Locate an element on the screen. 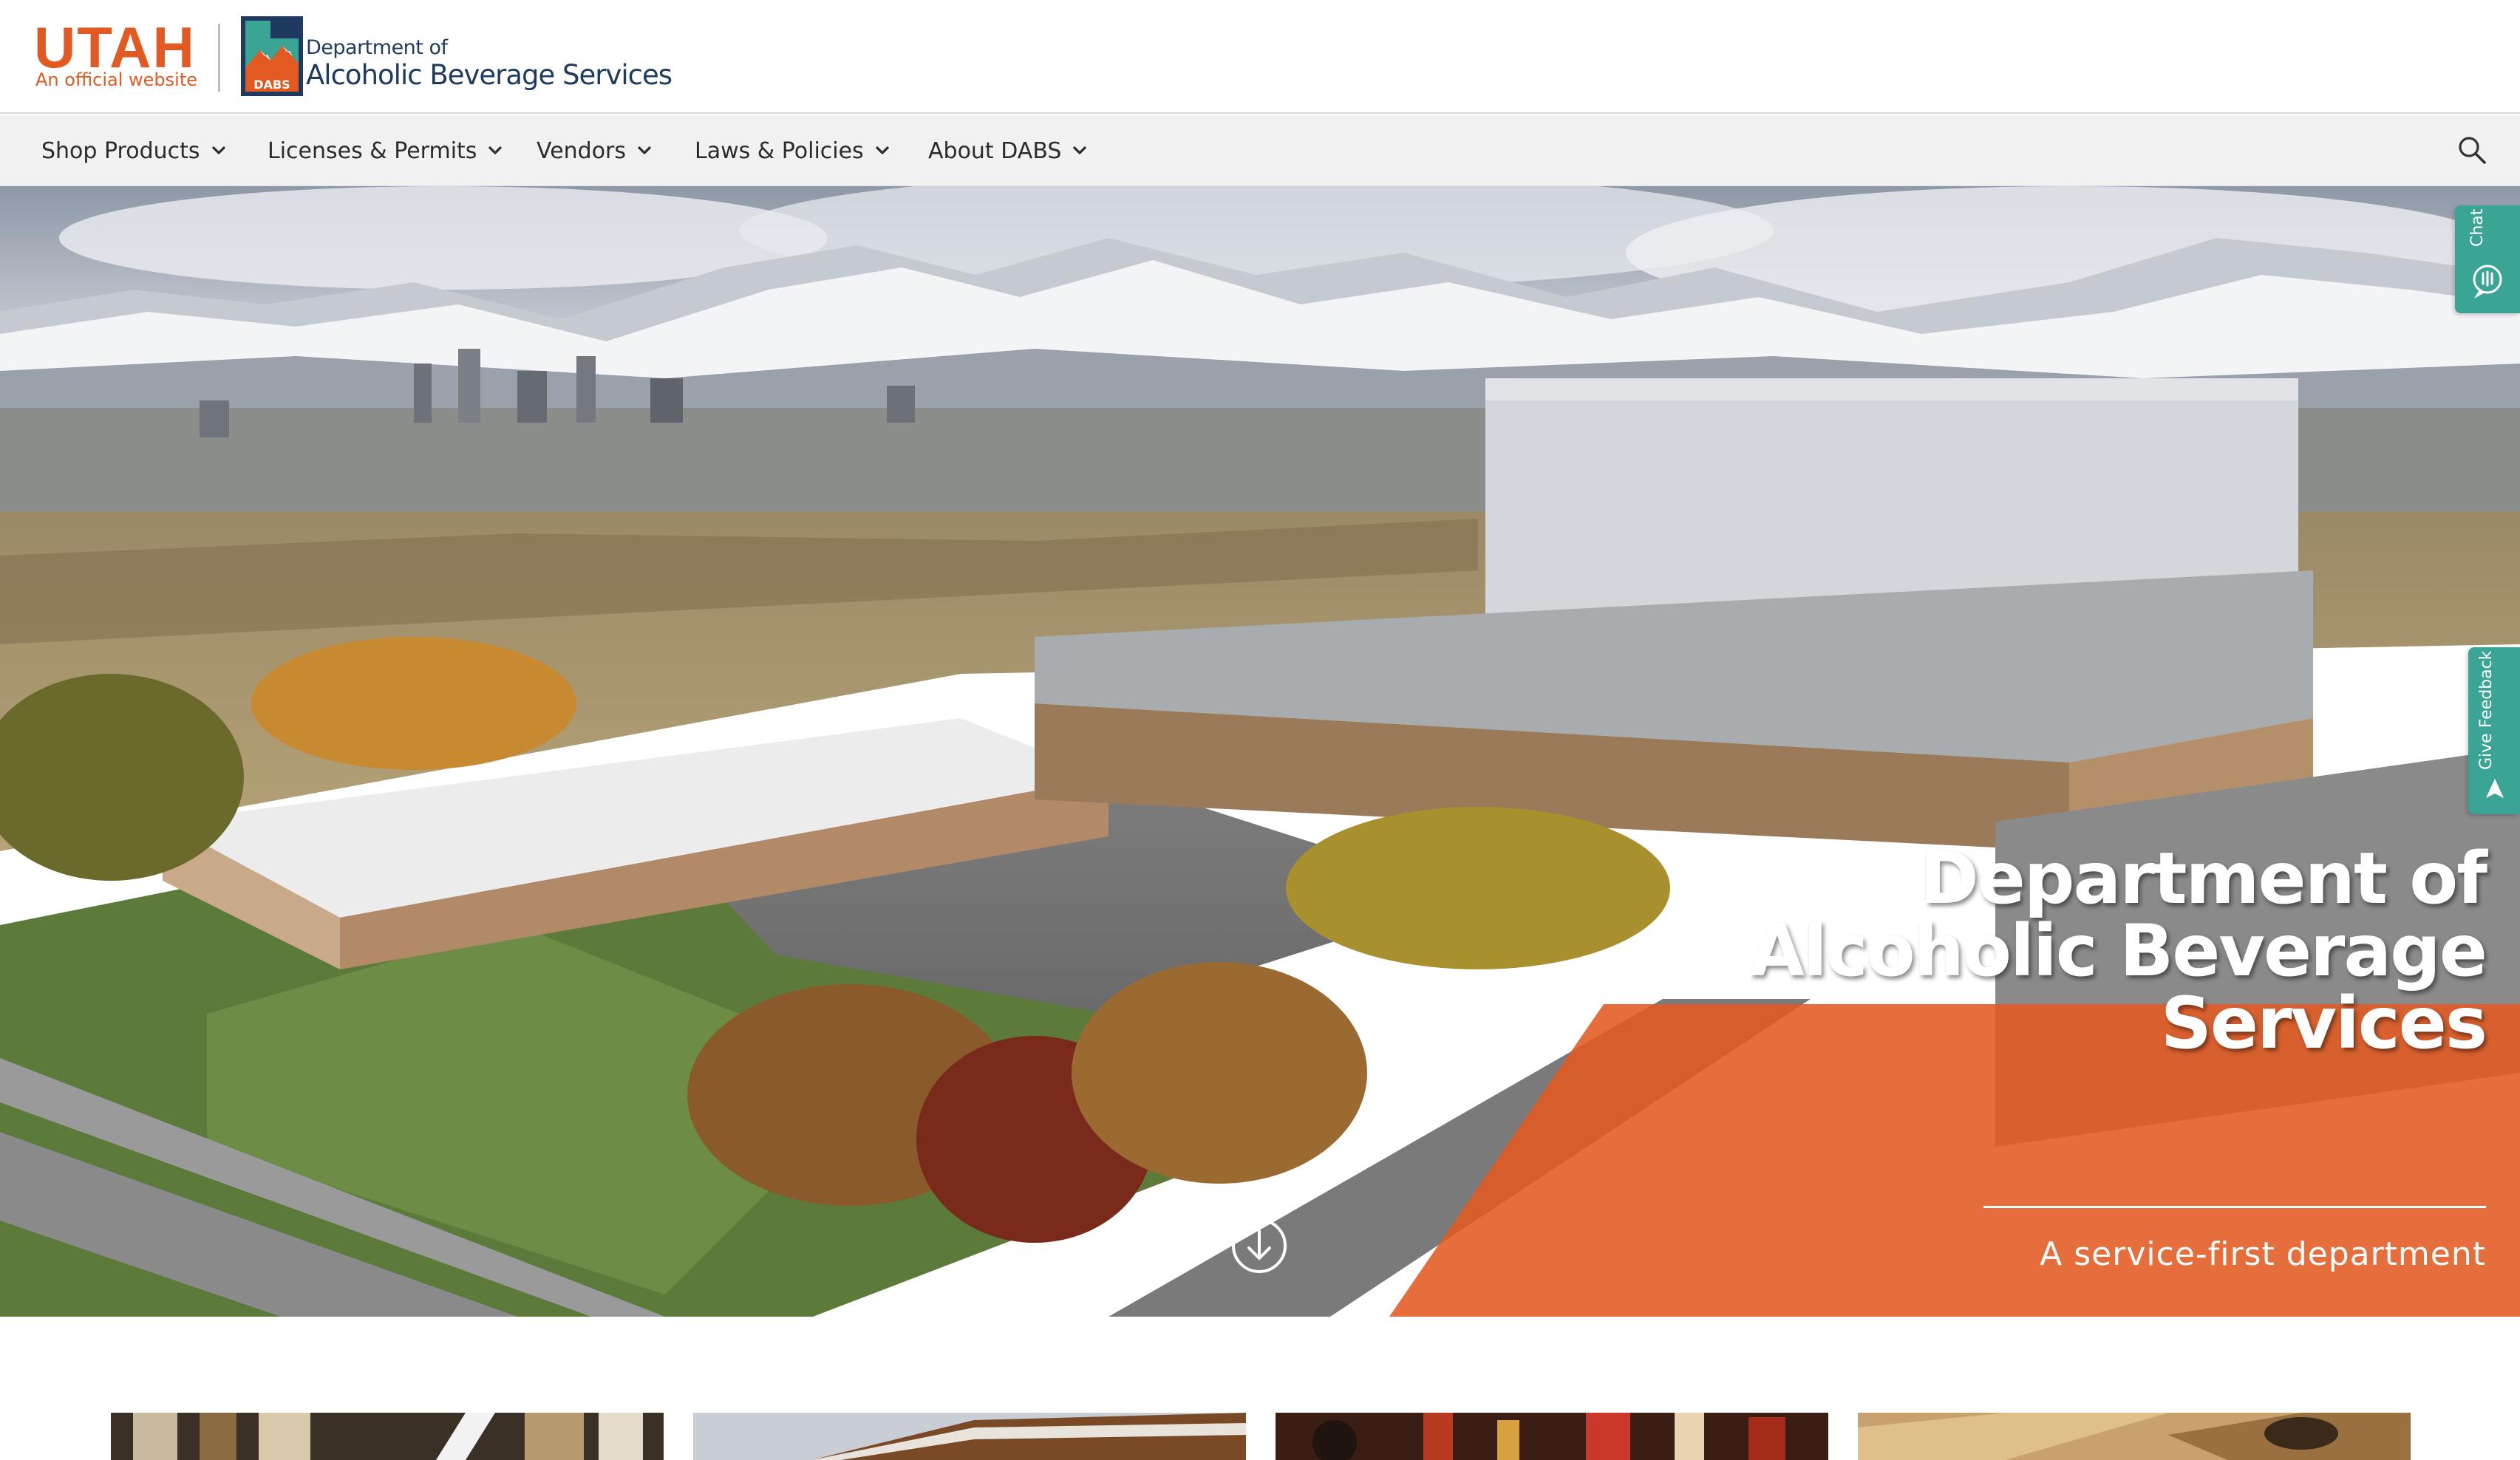  official-website-link: An official website is located at coordinates (116, 80).